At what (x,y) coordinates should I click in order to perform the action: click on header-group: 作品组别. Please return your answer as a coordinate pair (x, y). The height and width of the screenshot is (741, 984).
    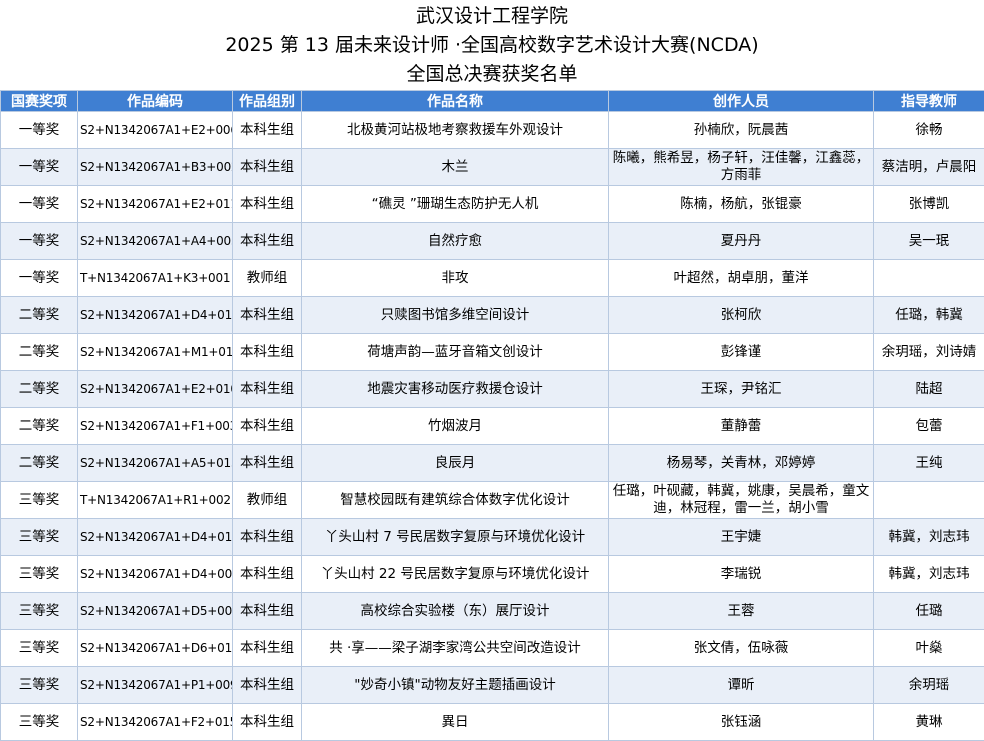
    Looking at the image, I should click on (267, 101).